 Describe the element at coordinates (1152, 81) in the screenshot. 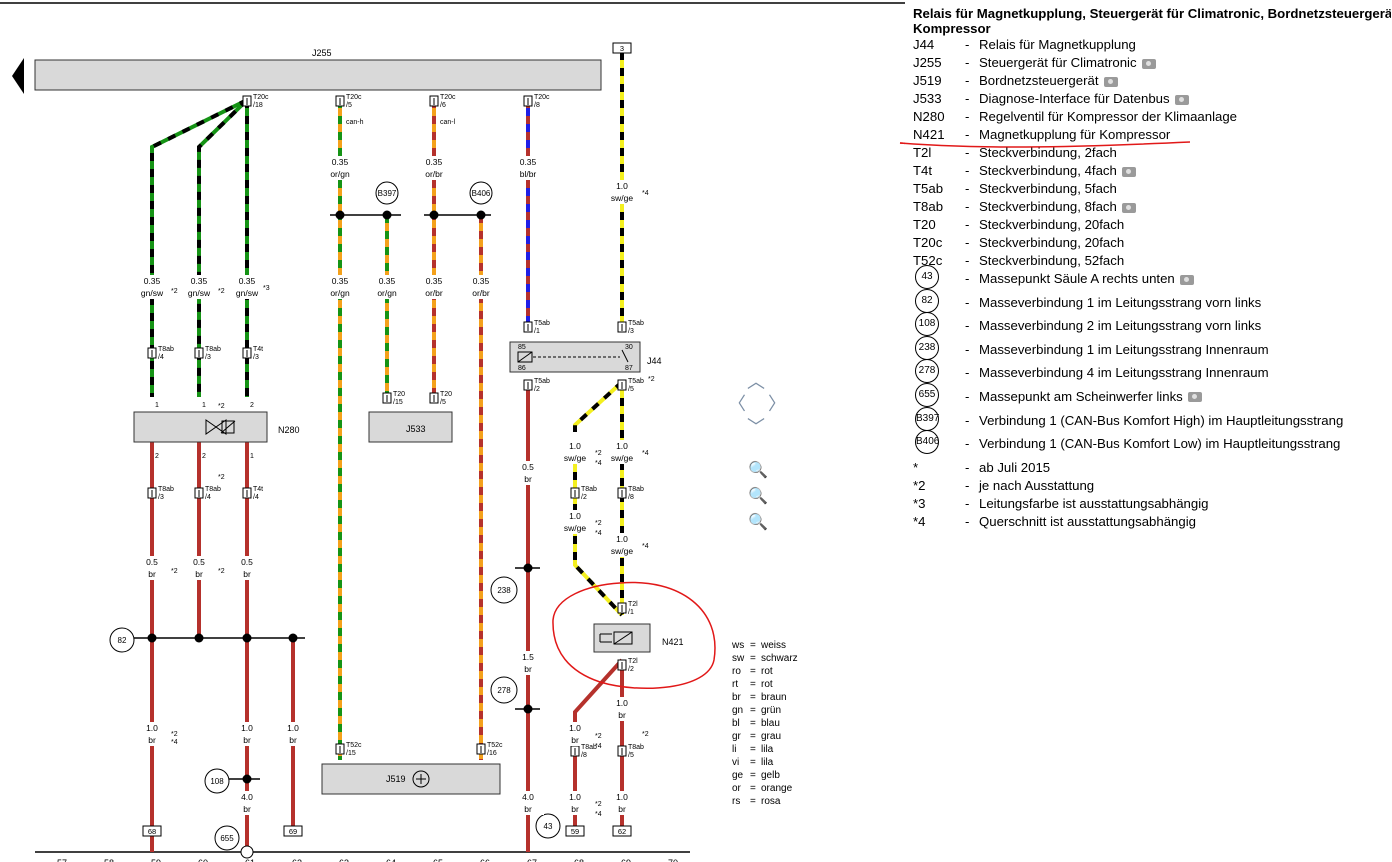

I see `legend-row: J519 - Bordnetzsteuergerät` at that location.